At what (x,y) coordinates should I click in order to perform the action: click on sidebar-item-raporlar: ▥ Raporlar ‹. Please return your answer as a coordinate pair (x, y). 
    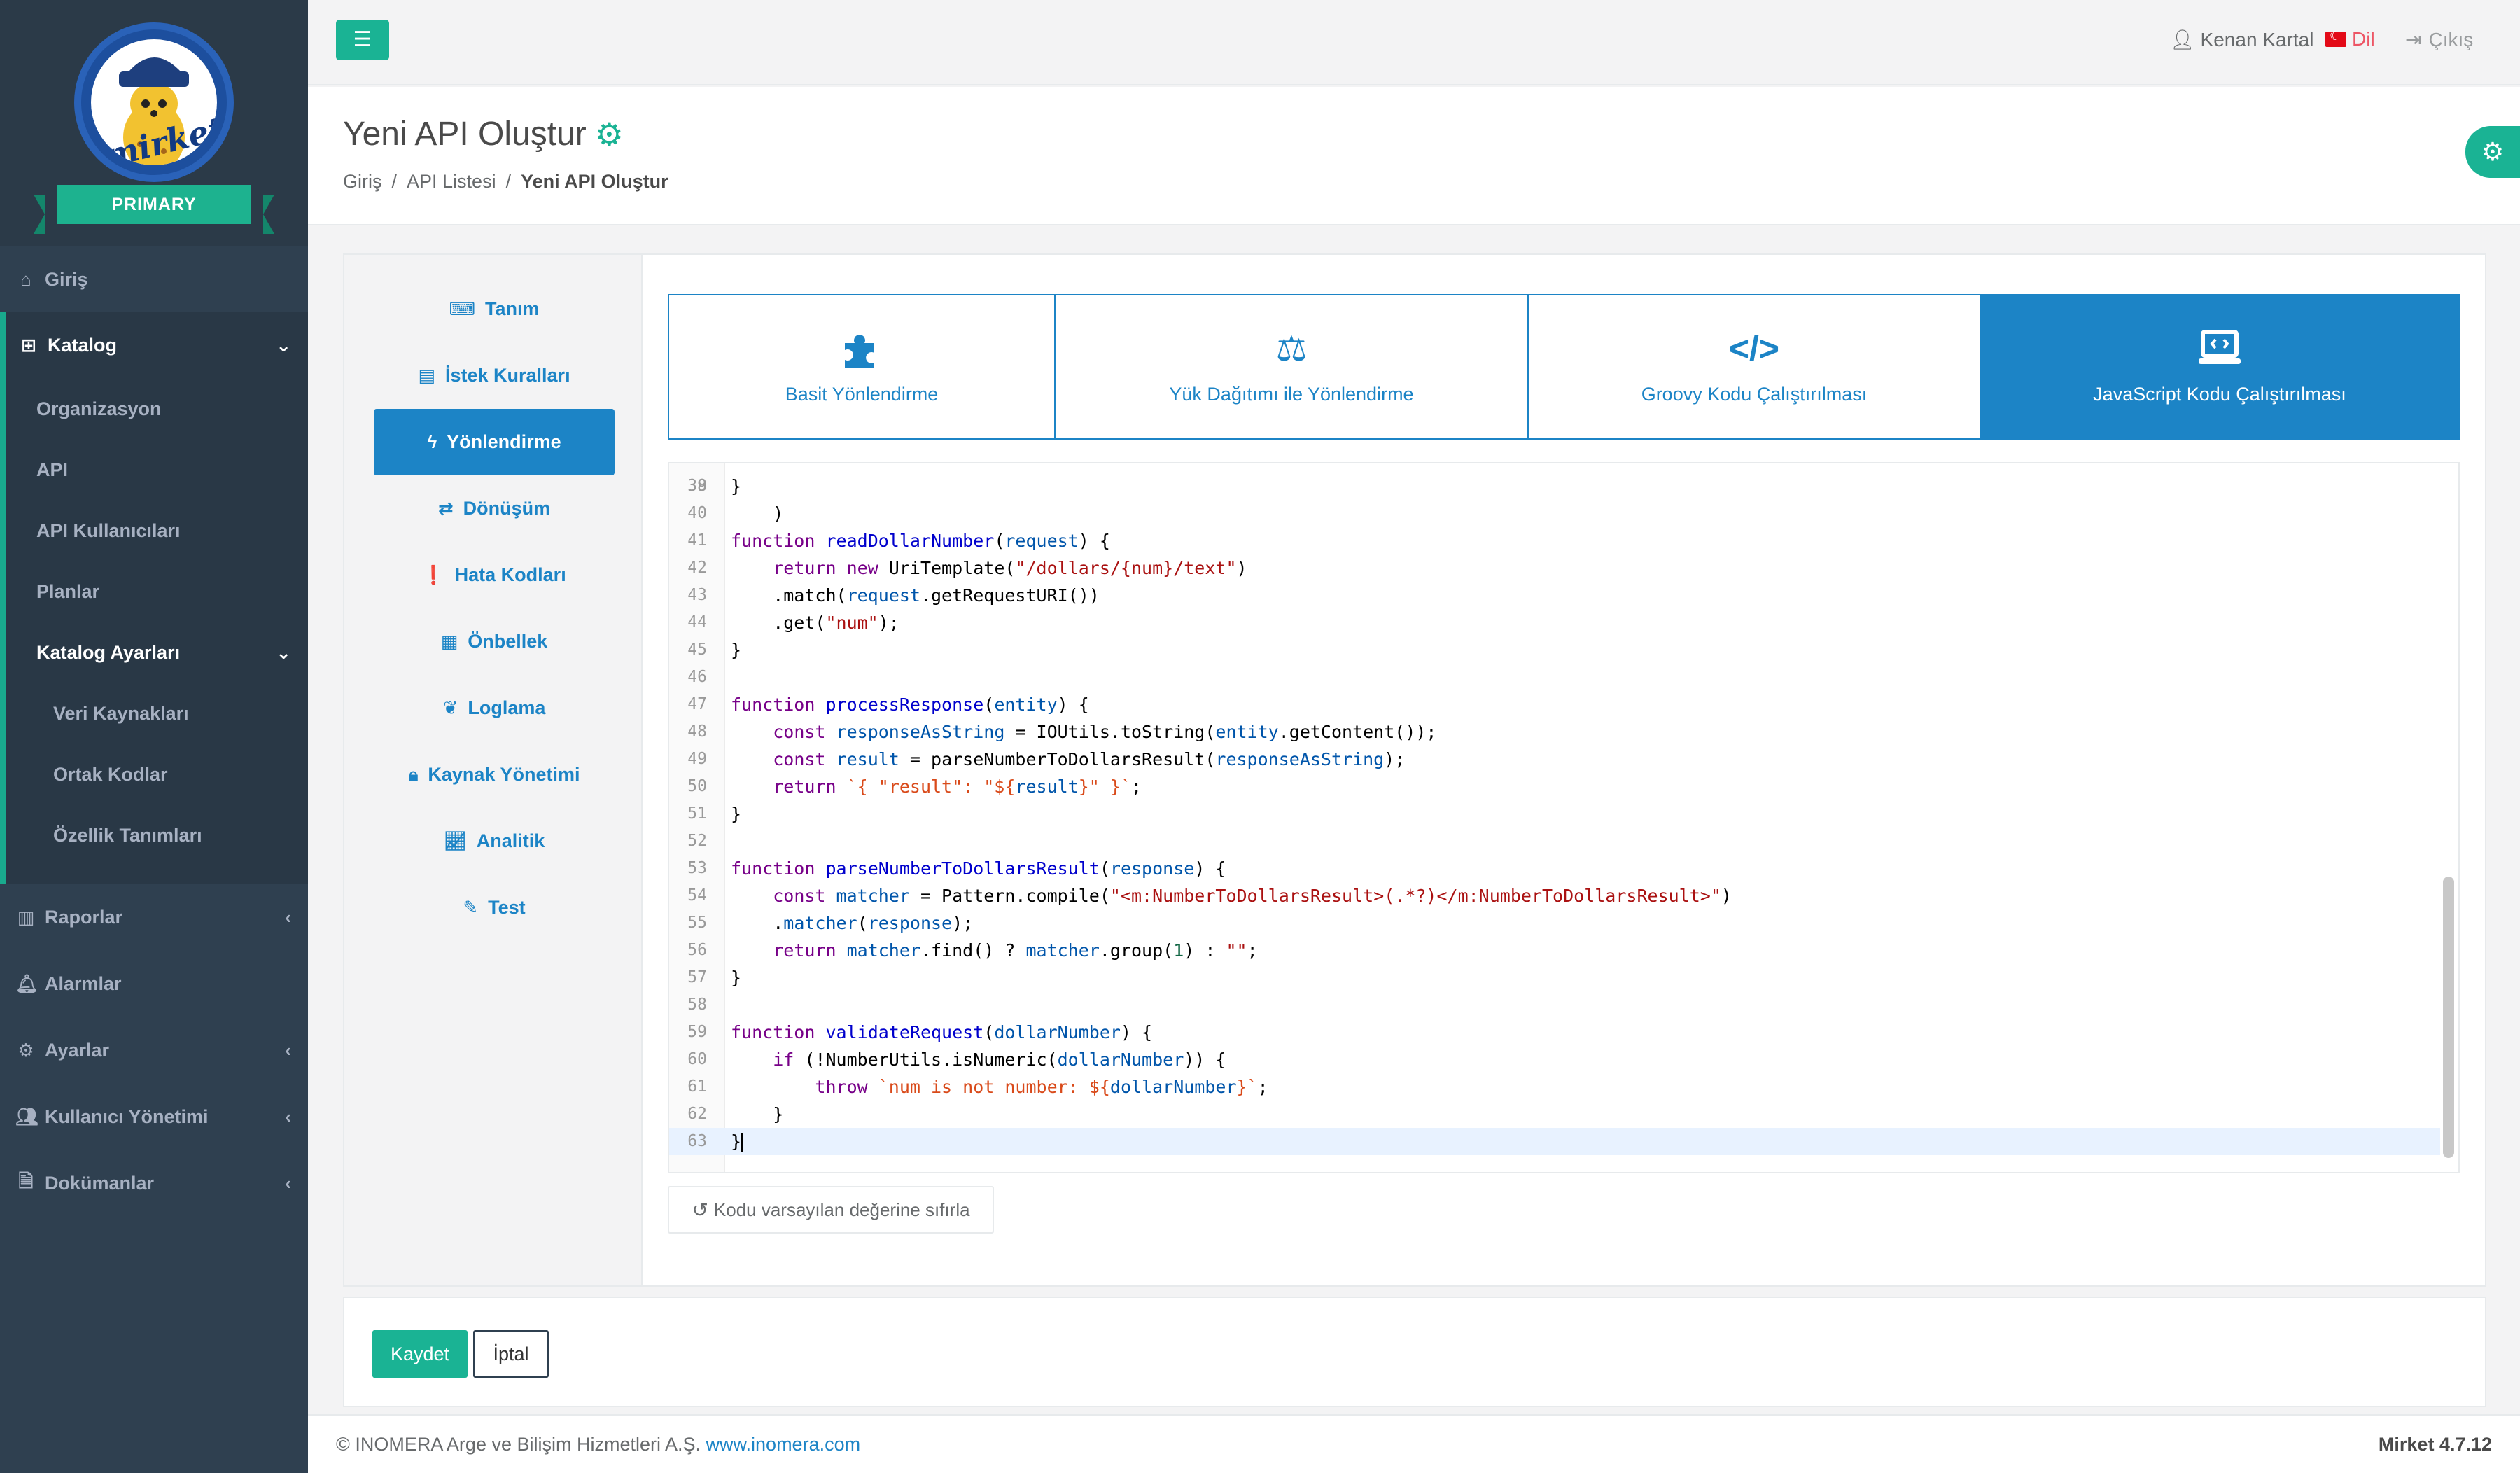
    Looking at the image, I should click on (154, 917).